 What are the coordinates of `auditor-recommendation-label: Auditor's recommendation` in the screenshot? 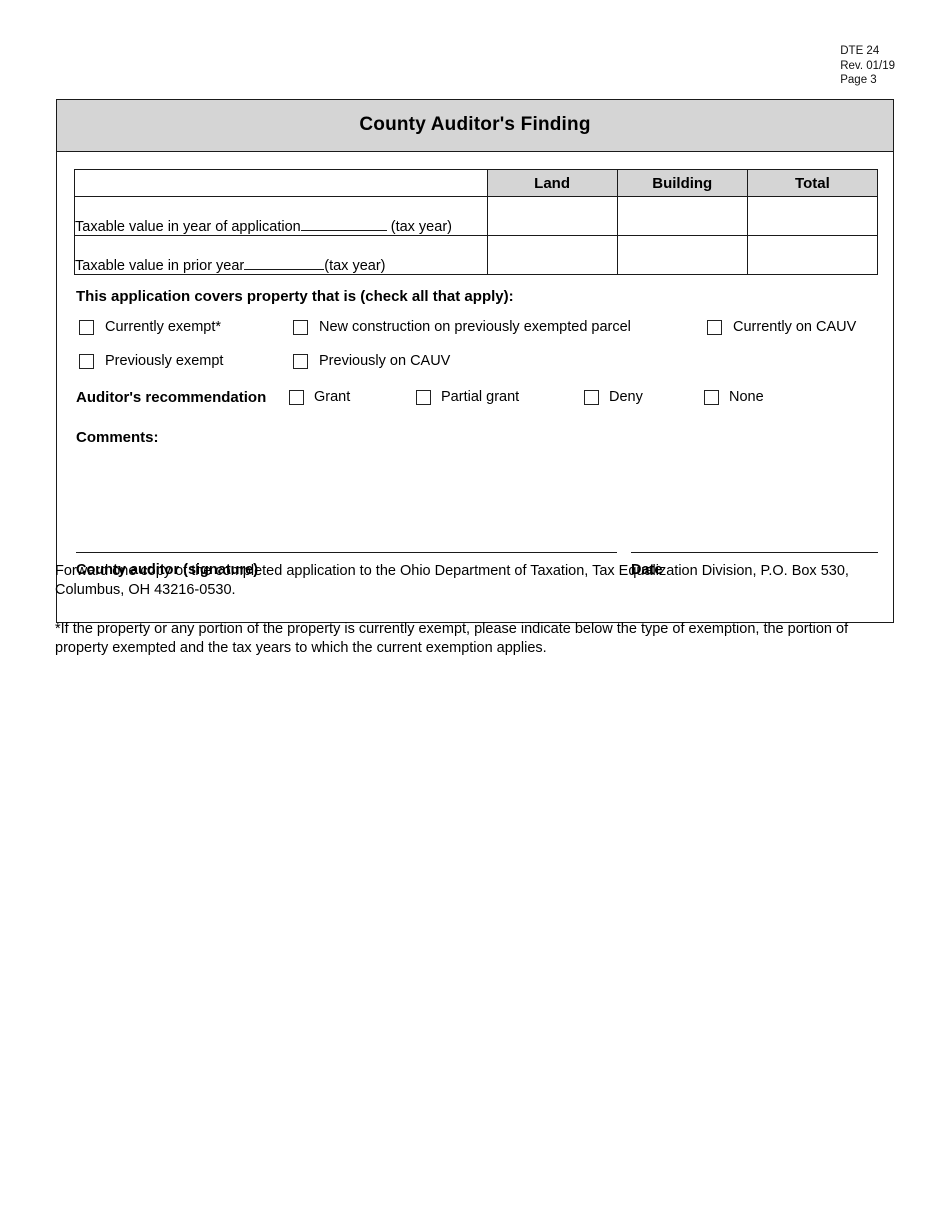 It's located at (171, 397).